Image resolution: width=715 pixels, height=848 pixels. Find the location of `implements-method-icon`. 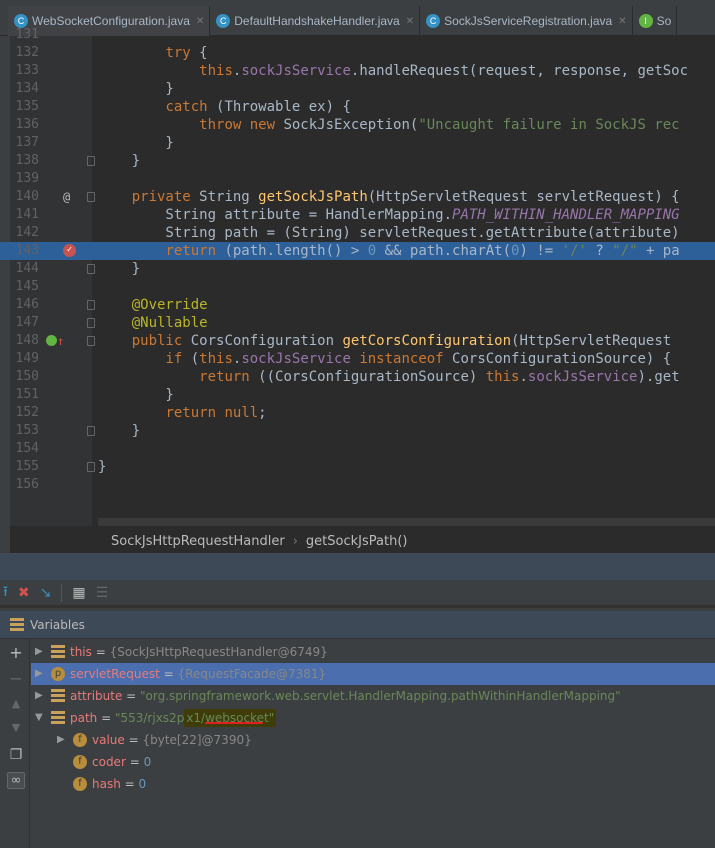

implements-method-icon is located at coordinates (51, 340).